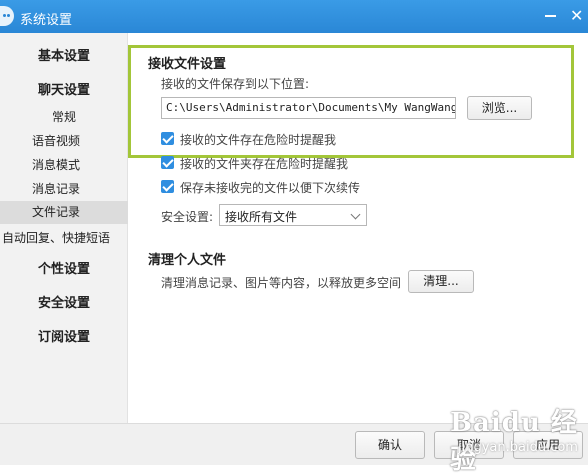  I want to click on title-bar: 系统设置 ✕, so click(294, 16).